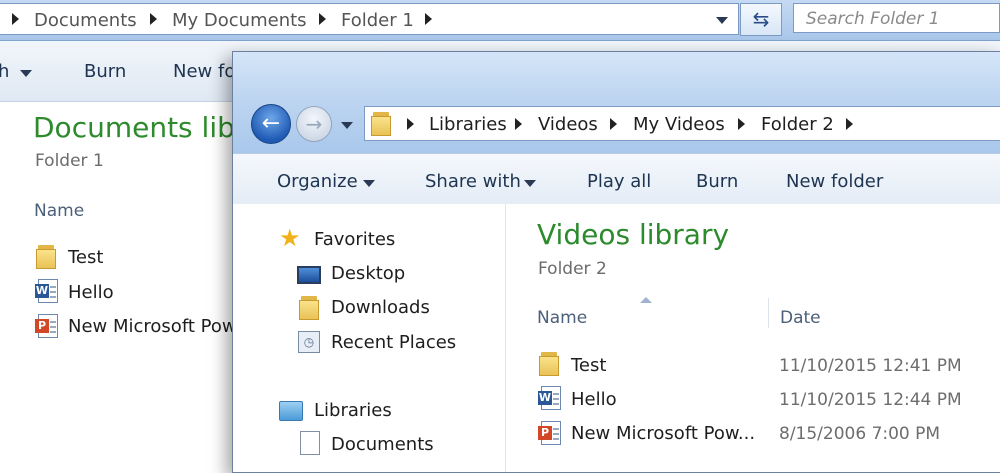 This screenshot has height=473, width=1000. Describe the element at coordinates (722, 20) in the screenshot. I see `address-history-dropdown-icon` at that location.